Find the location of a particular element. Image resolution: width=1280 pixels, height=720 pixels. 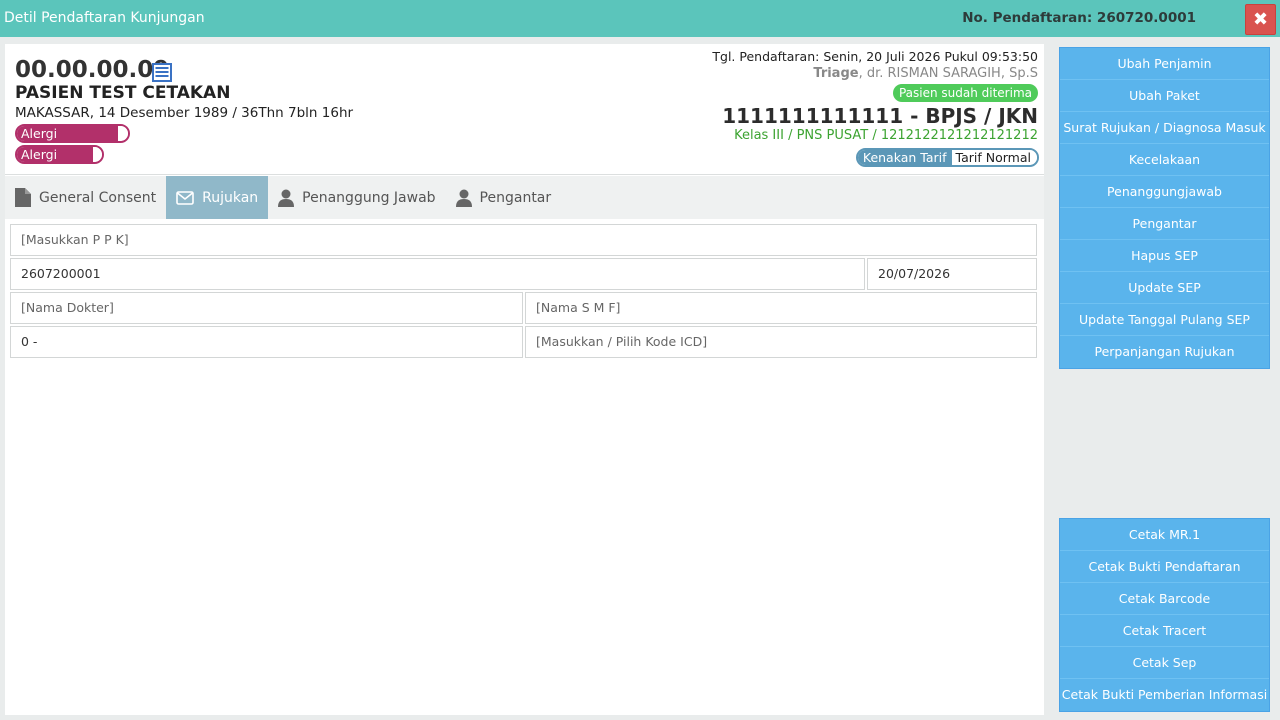

print-sep-button: Cetak Sep is located at coordinates (1164, 663).